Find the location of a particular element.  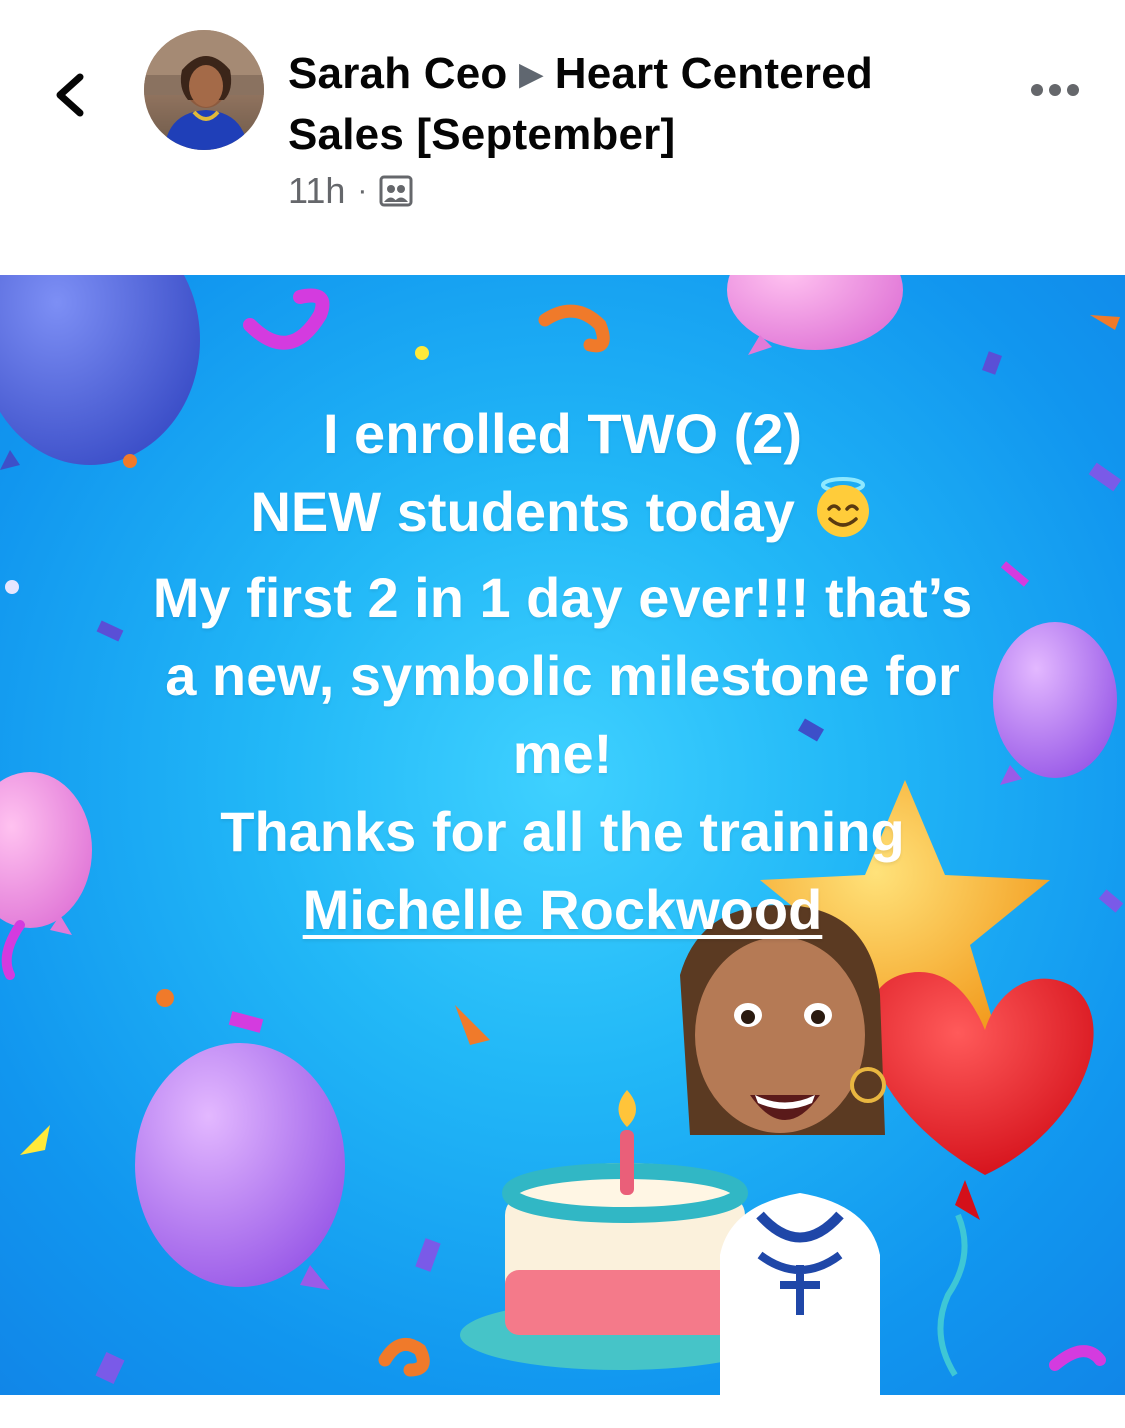

overlay-line-6: Thanks for all the training is located at coordinates (562, 831).